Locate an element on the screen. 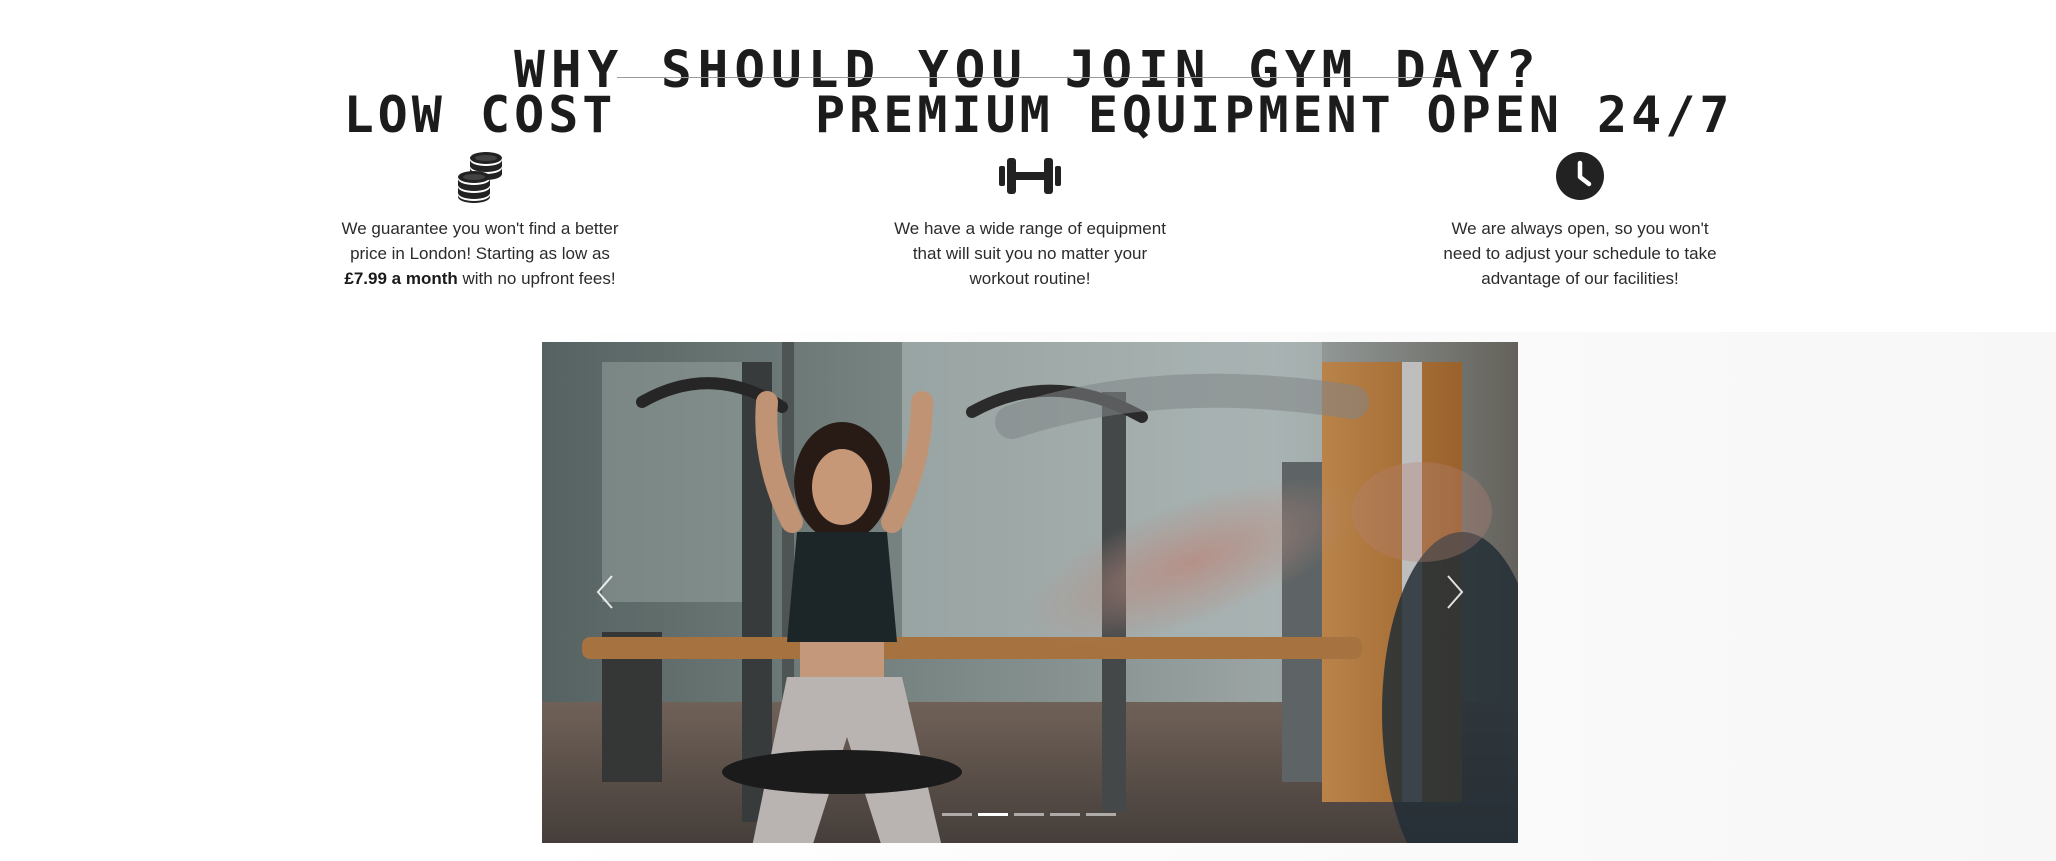 The image size is (2056, 861). carousel-indicators is located at coordinates (1029, 815).